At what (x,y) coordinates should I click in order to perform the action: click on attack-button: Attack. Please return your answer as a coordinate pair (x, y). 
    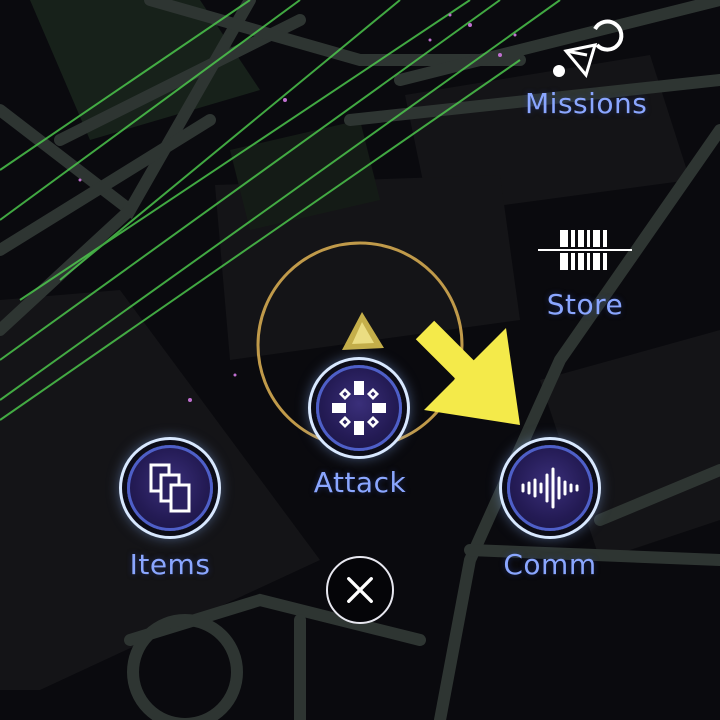
    Looking at the image, I should click on (360, 432).